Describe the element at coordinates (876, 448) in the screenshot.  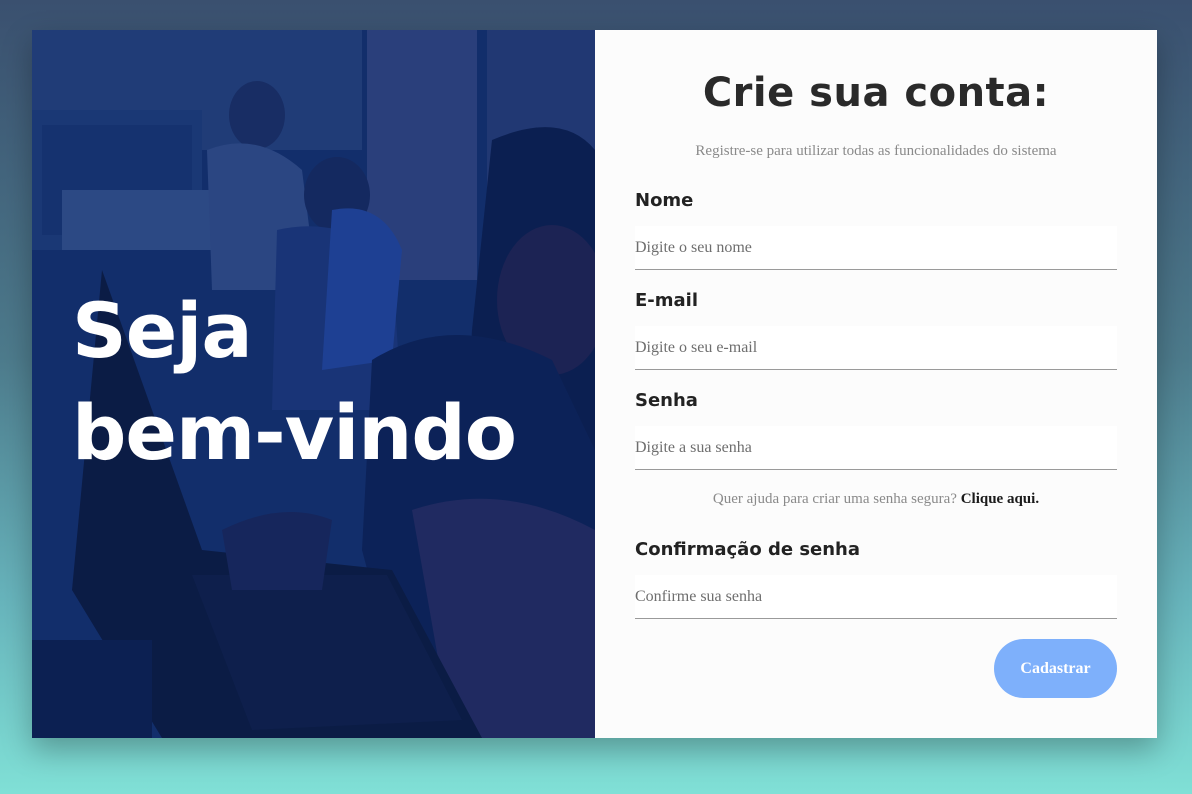
I see `password-input` at that location.